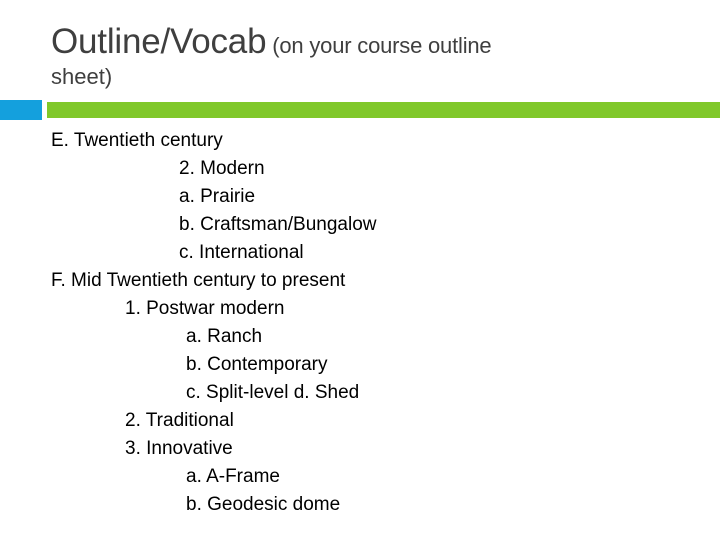 The image size is (720, 540). I want to click on outline-item: 2. Modern, so click(222, 168).